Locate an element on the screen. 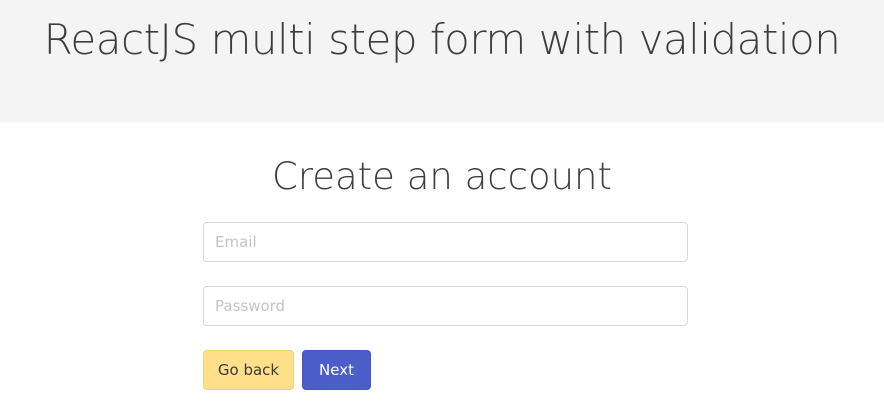 The width and height of the screenshot is (884, 416). form-title: Create an account is located at coordinates (442, 176).